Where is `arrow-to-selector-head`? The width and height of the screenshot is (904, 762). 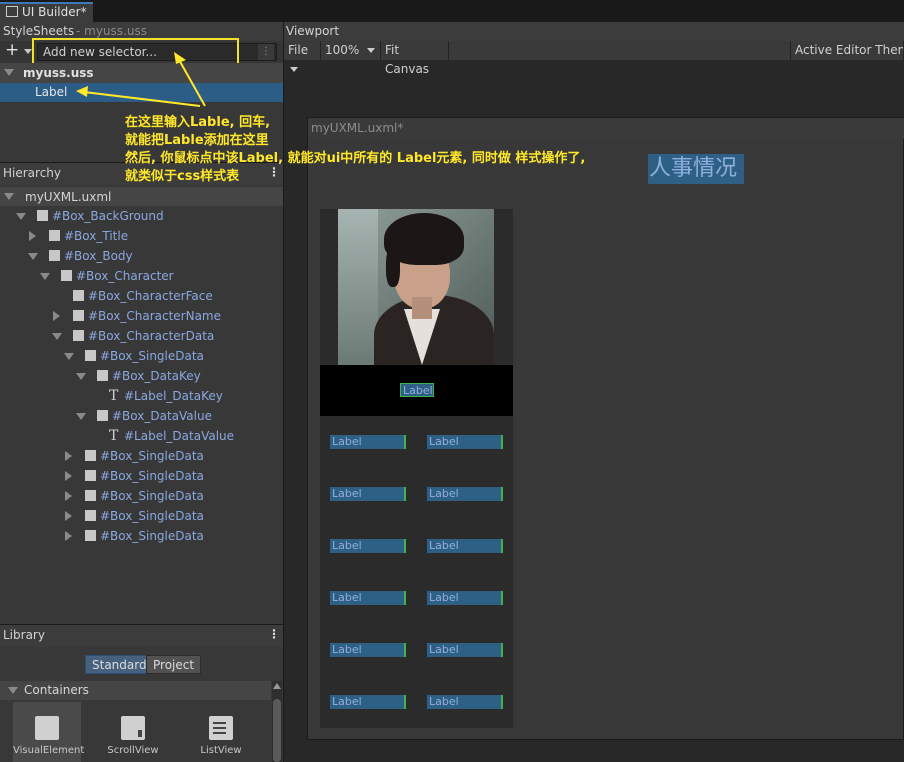
arrow-to-selector-head is located at coordinates (180, 58).